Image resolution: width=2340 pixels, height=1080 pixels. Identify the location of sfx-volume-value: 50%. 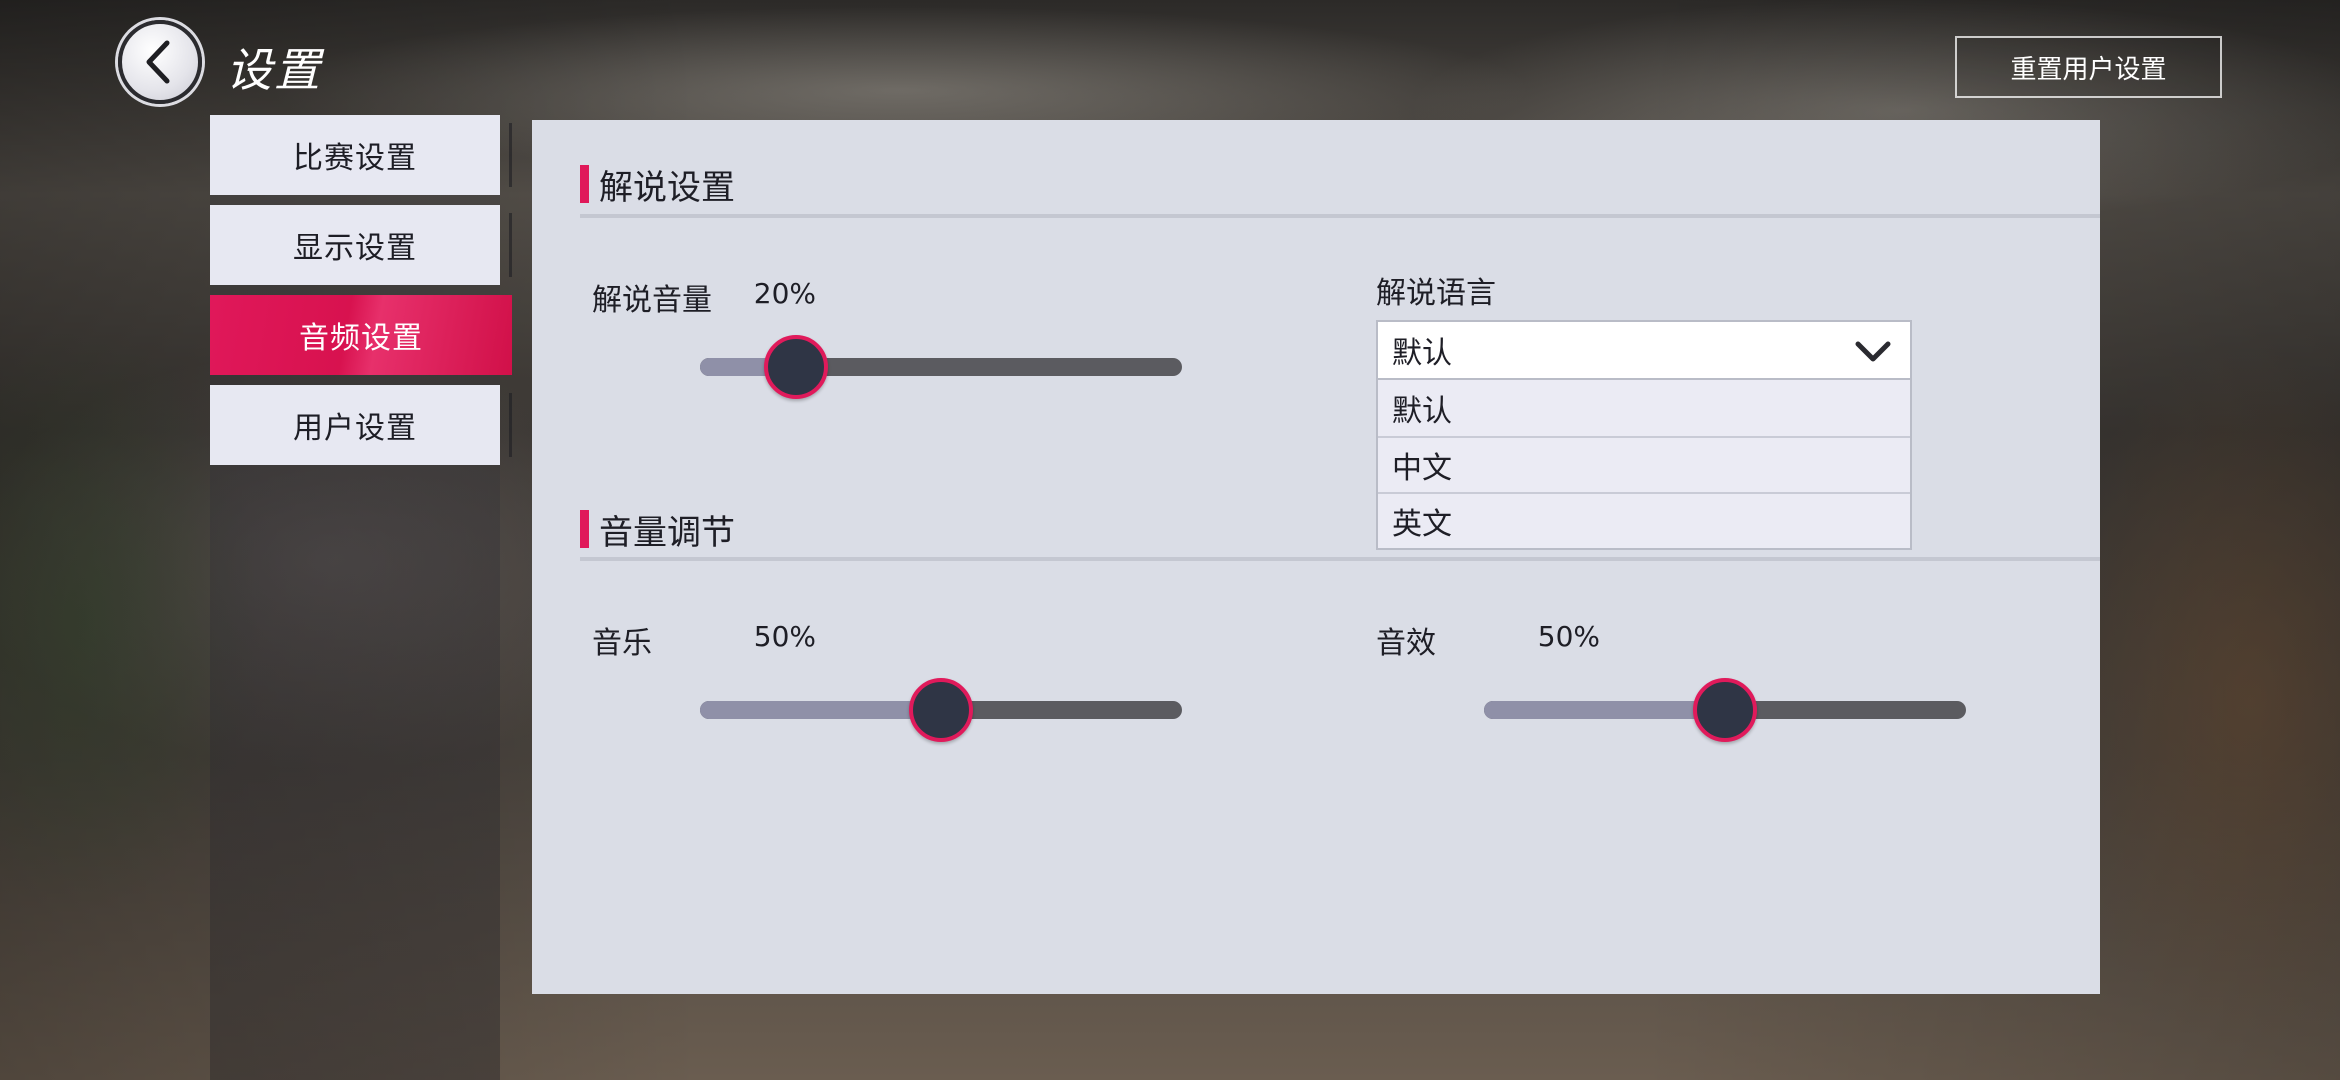
(1568, 636).